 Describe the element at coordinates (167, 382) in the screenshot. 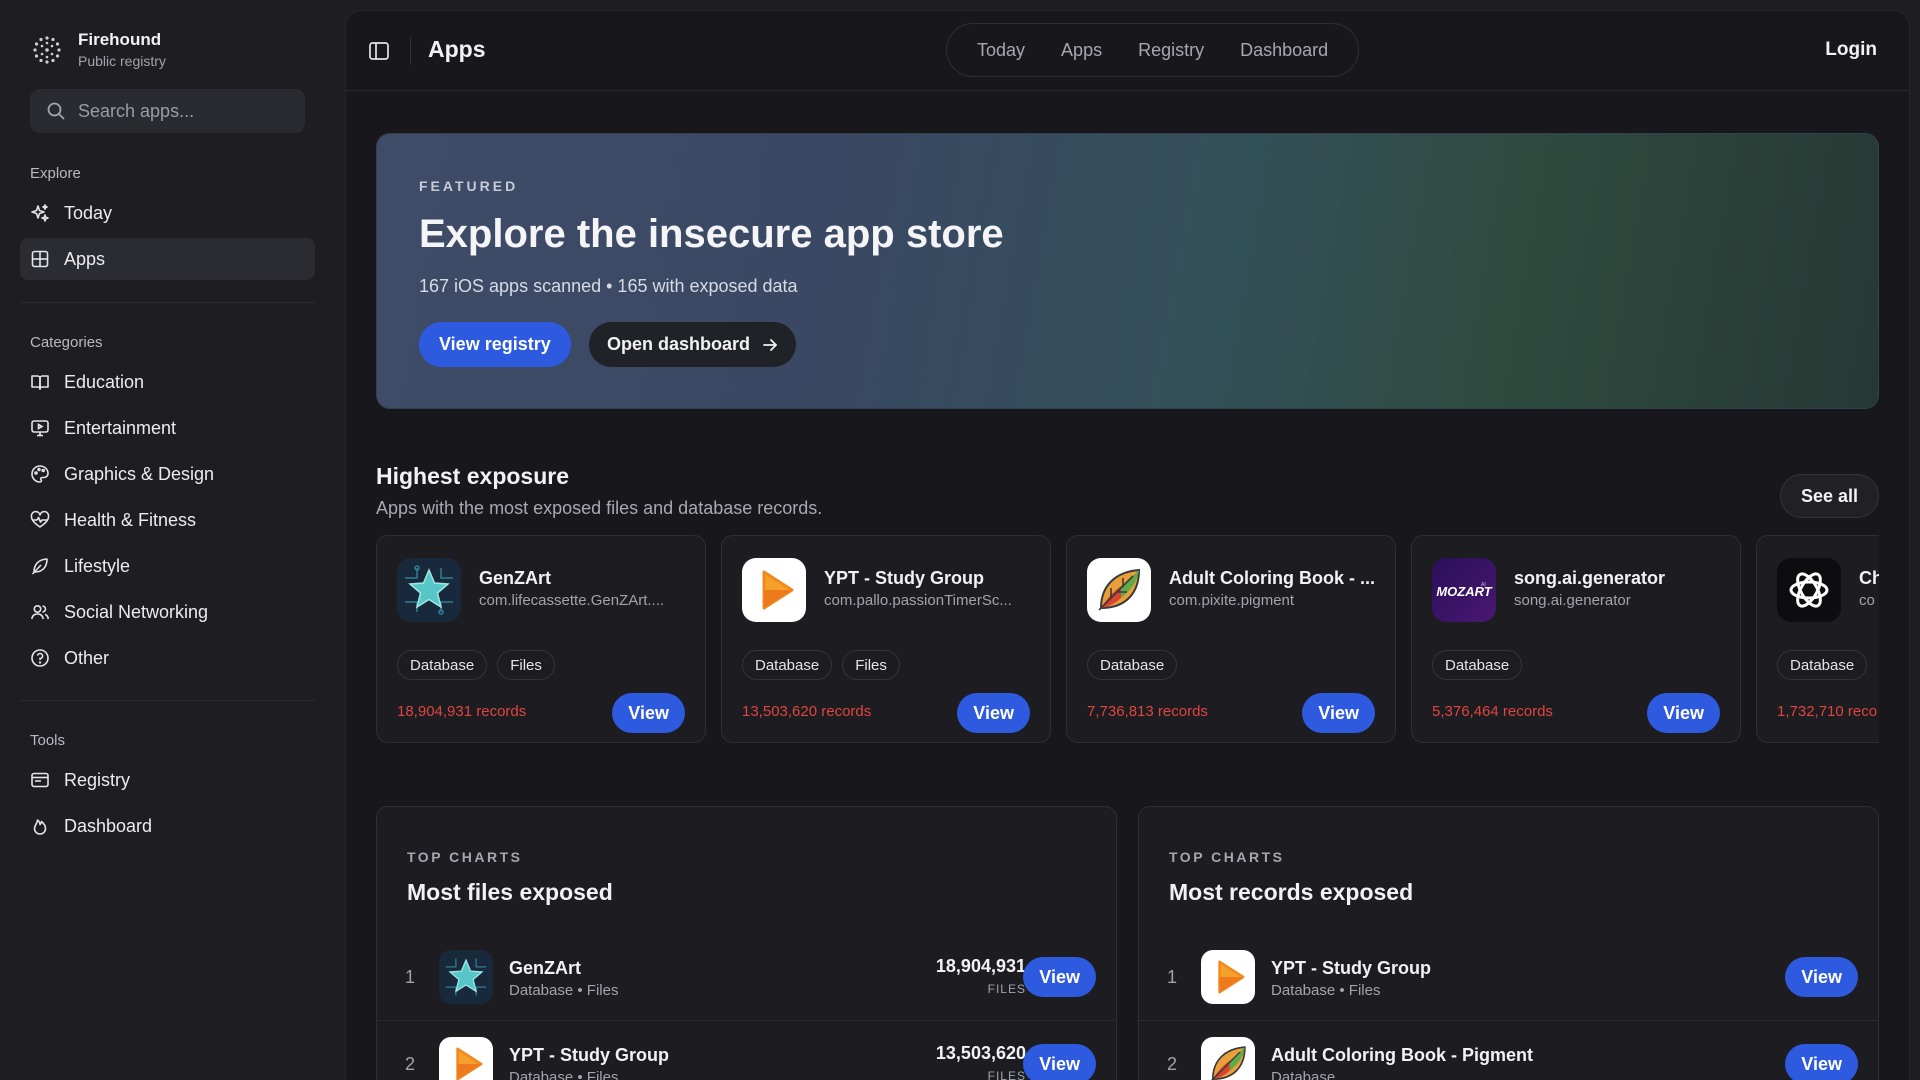

I see `sidebar-item-education: Education` at that location.